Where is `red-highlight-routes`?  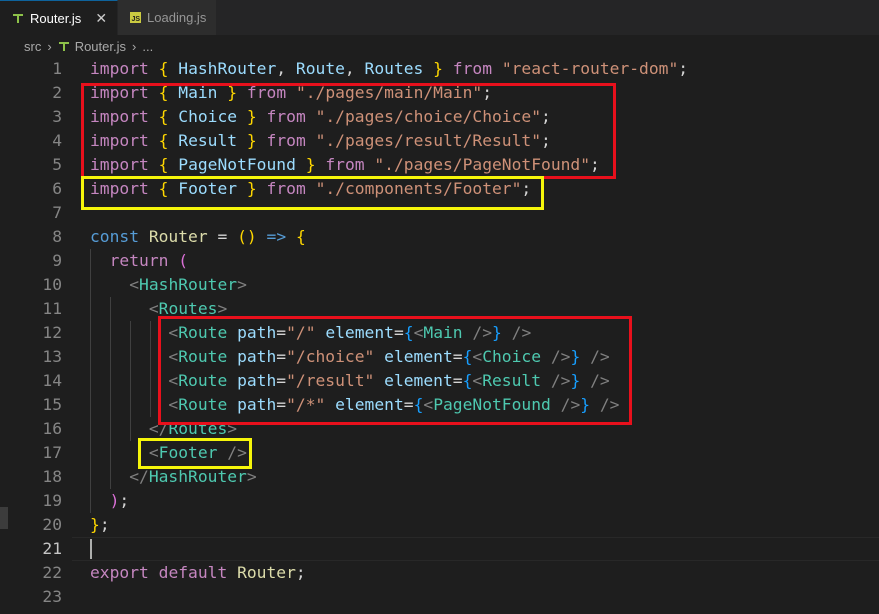 red-highlight-routes is located at coordinates (395, 370).